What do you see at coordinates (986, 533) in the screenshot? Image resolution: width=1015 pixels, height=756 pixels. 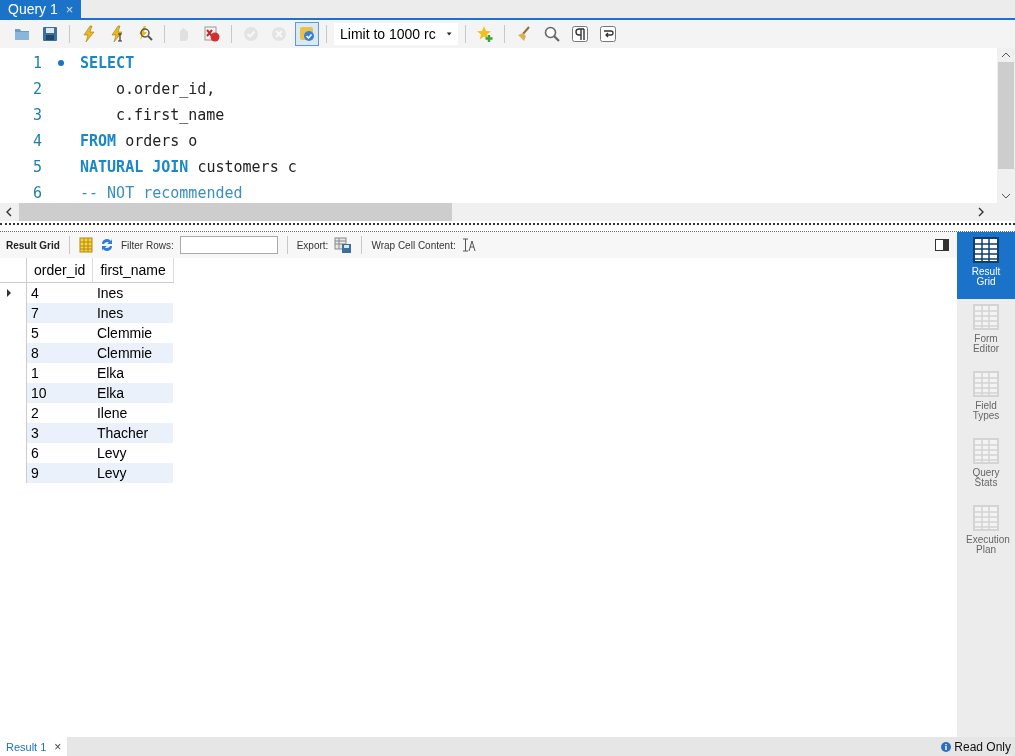 I see `side-panel-item: Execution Plan` at bounding box center [986, 533].